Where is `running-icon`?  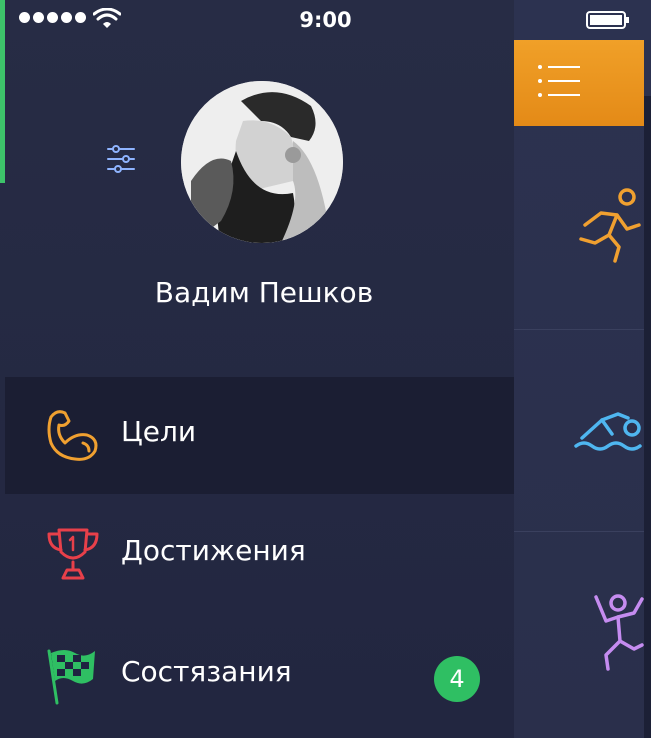 running-icon is located at coordinates (610, 225).